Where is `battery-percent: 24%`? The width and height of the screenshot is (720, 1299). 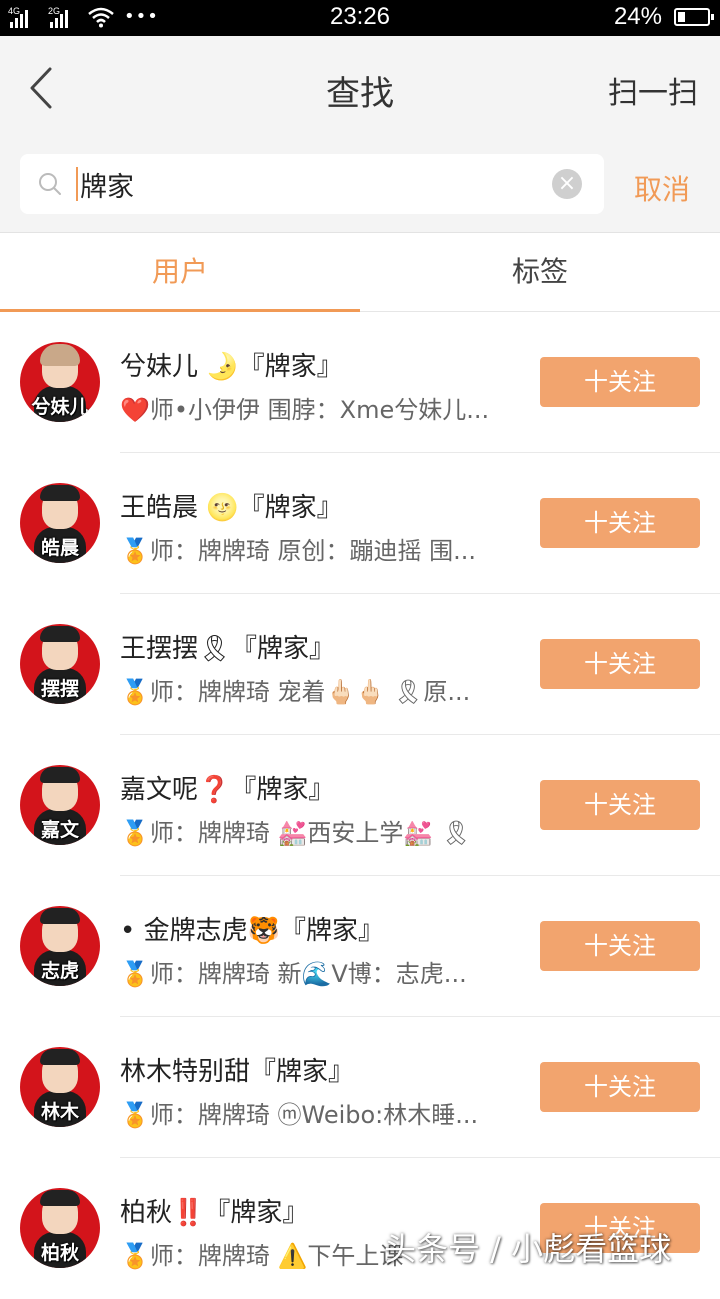
battery-percent: 24% is located at coordinates (637, 16).